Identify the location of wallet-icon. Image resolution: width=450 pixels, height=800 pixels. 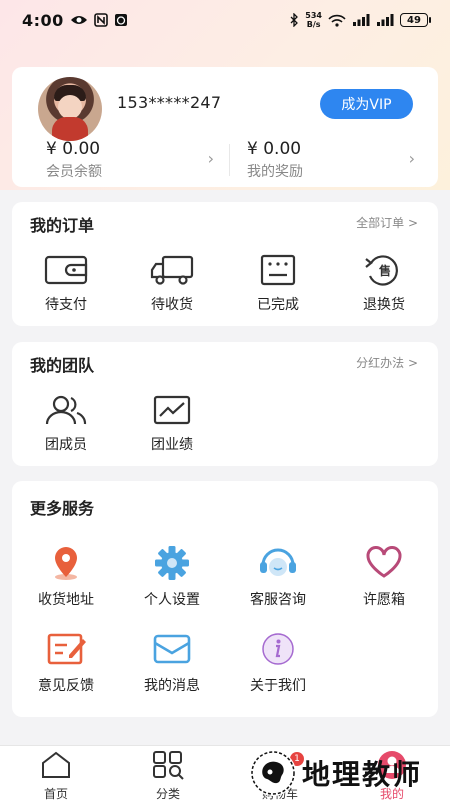
(66, 272).